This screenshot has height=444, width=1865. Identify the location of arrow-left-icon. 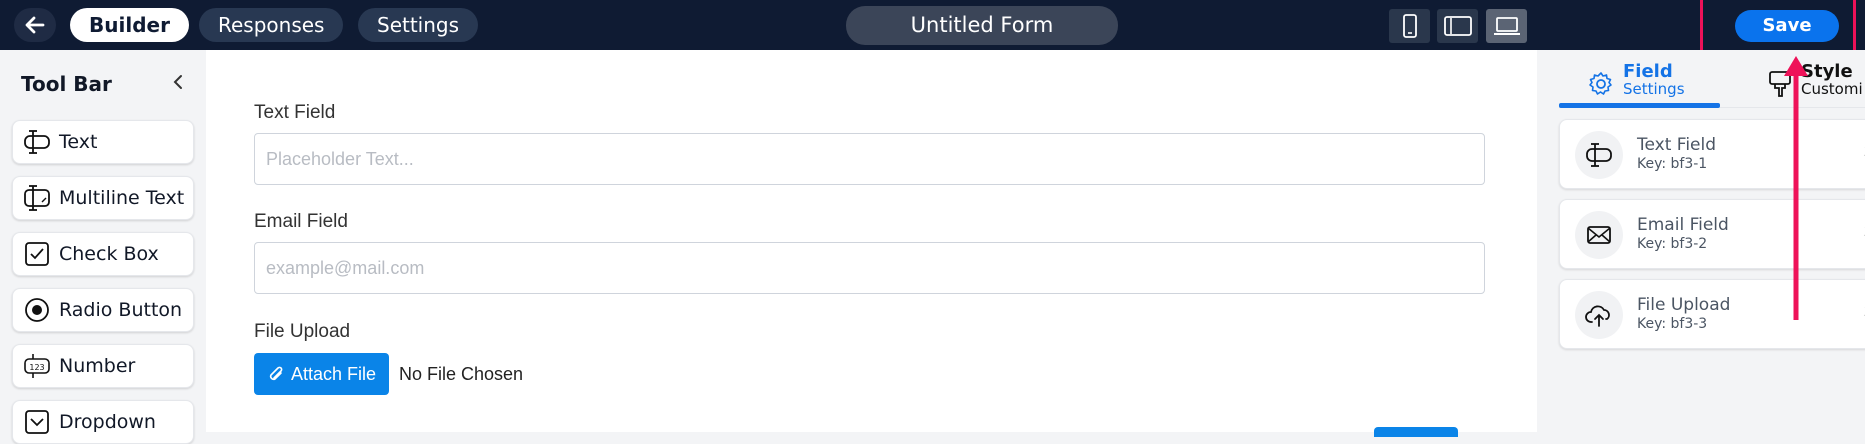
(35, 25).